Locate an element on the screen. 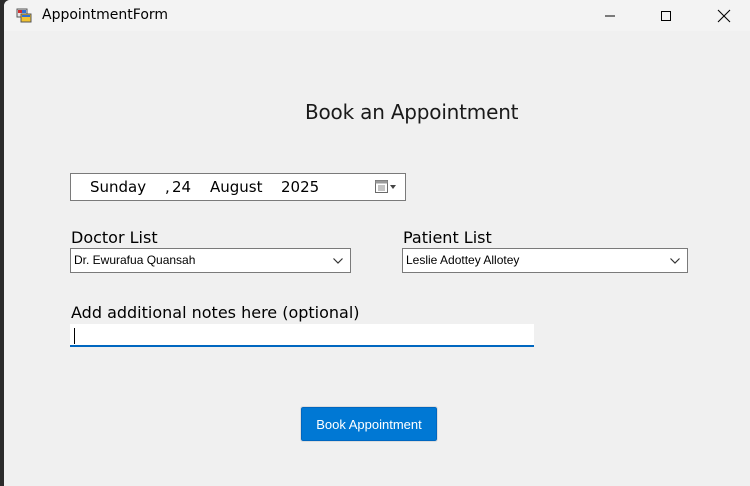  title-bar: AppointmentForm is located at coordinates (377, 15).